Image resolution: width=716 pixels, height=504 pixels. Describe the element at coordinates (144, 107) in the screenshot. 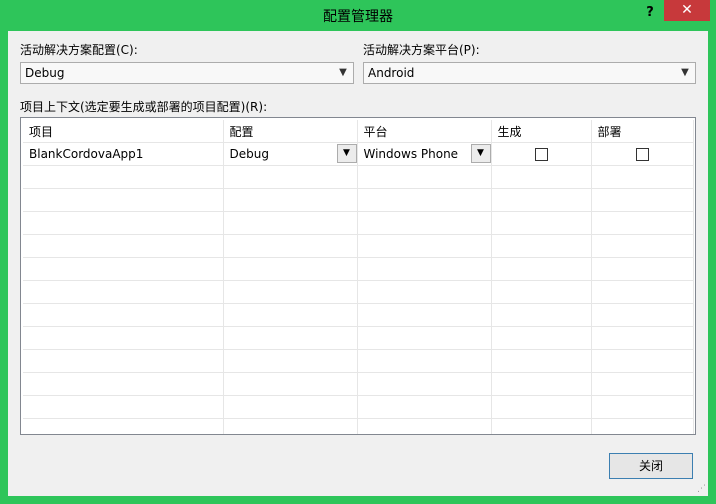

I see `project-context-label: 项目上下文(选定要生成或部署的项目配置)(R):` at that location.